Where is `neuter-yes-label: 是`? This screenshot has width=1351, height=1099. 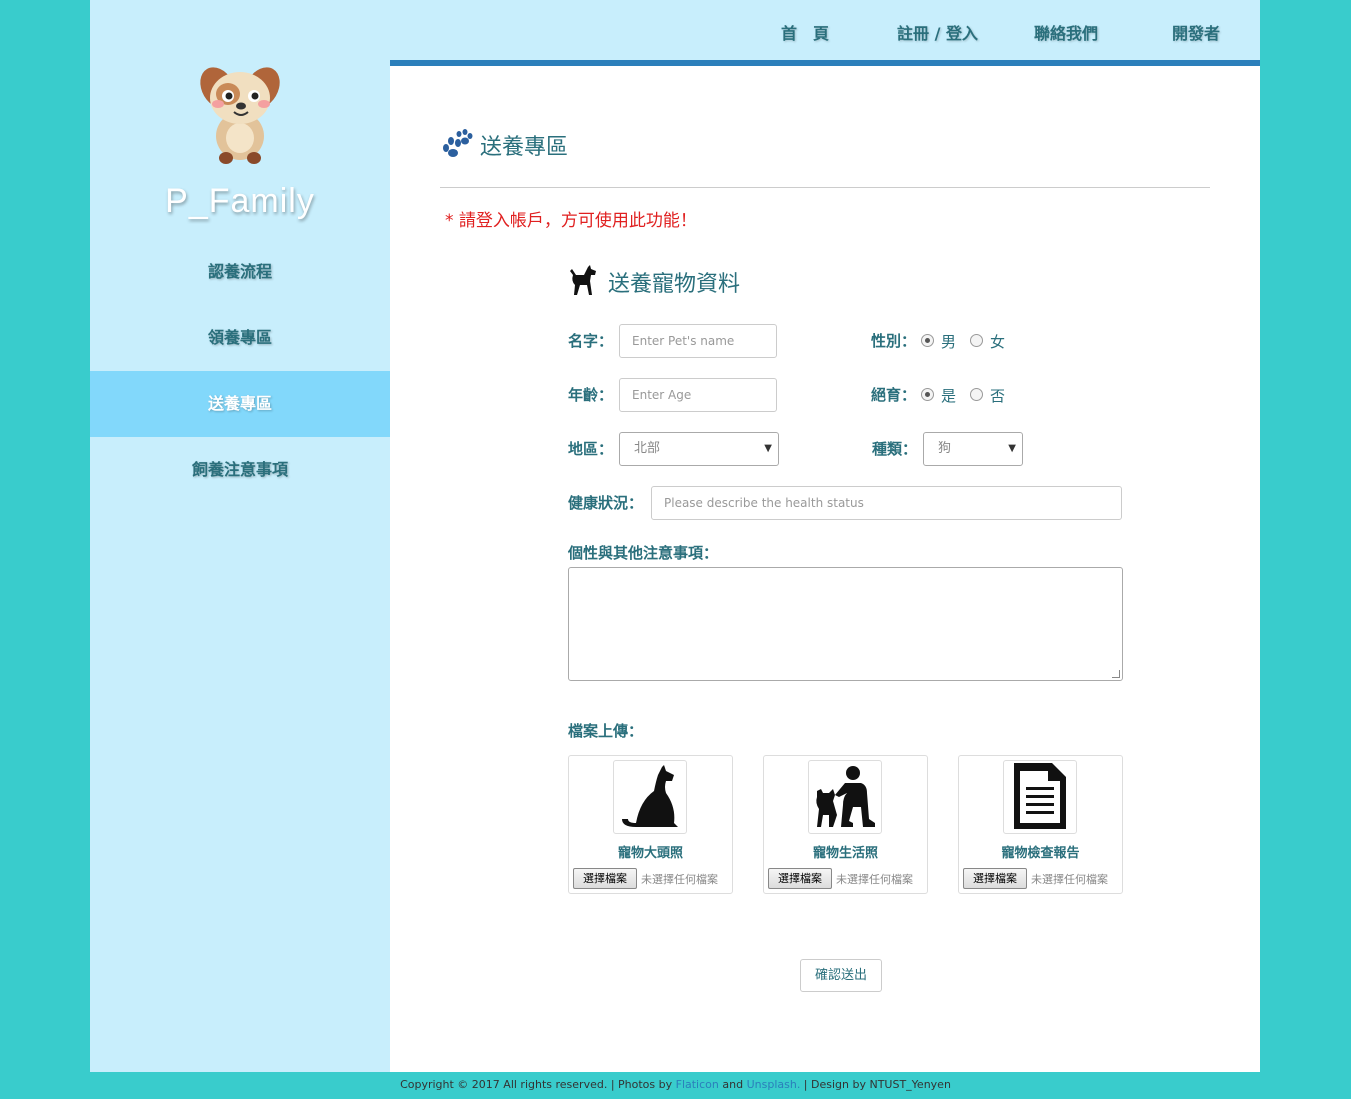 neuter-yes-label: 是 is located at coordinates (949, 396).